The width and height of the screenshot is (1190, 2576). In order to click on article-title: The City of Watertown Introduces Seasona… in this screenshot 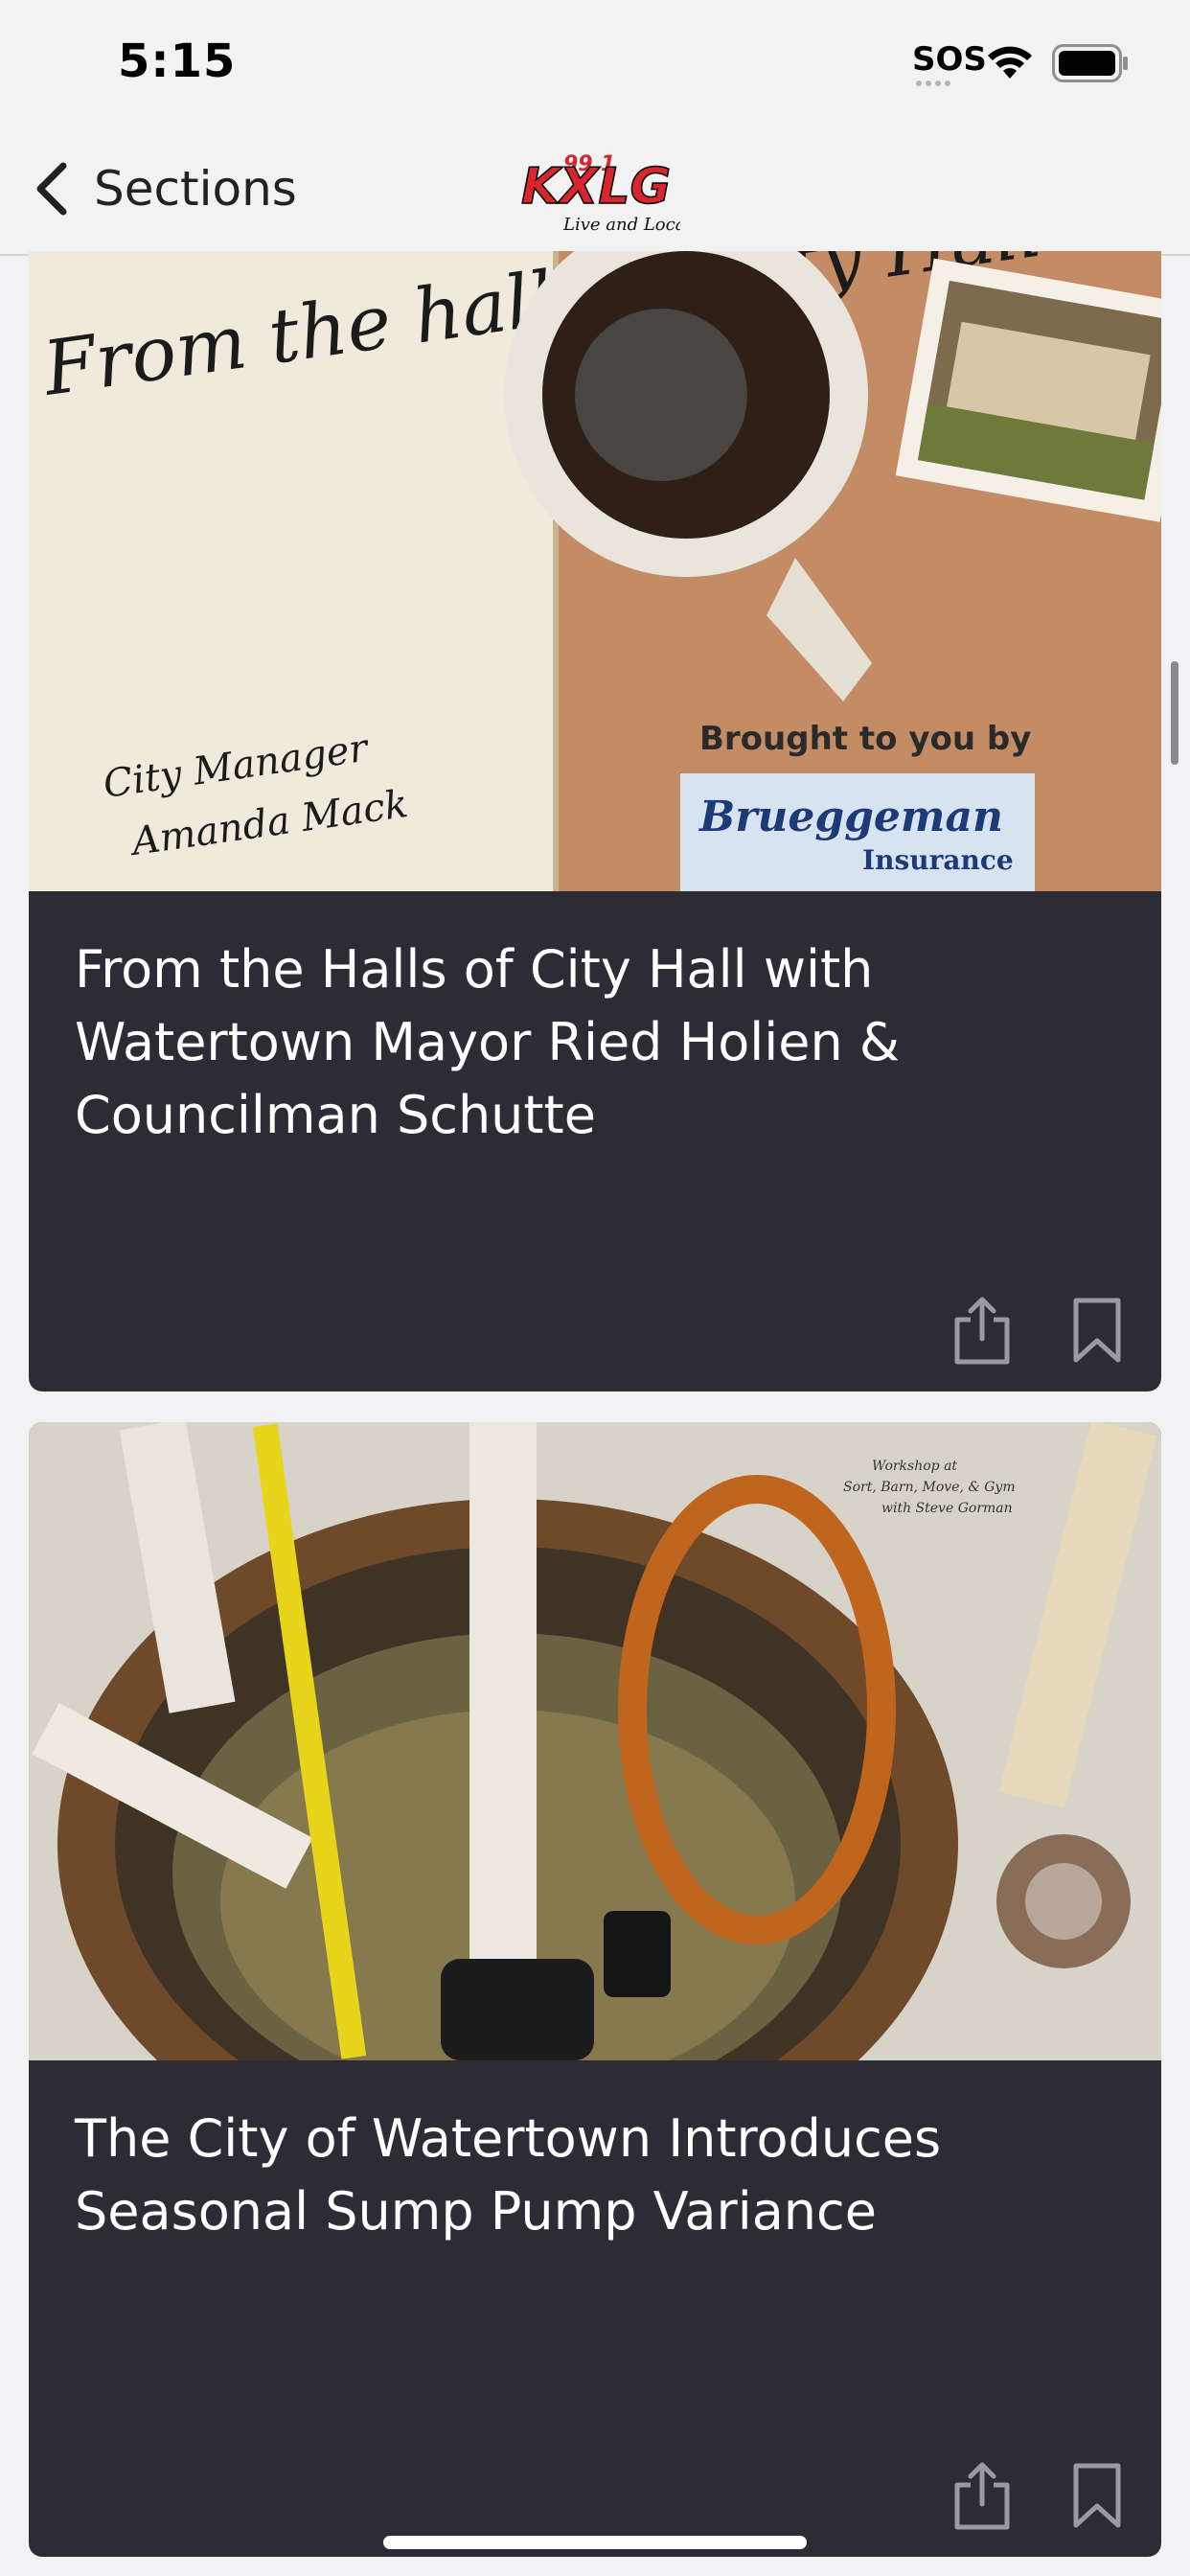, I will do `click(590, 2175)`.